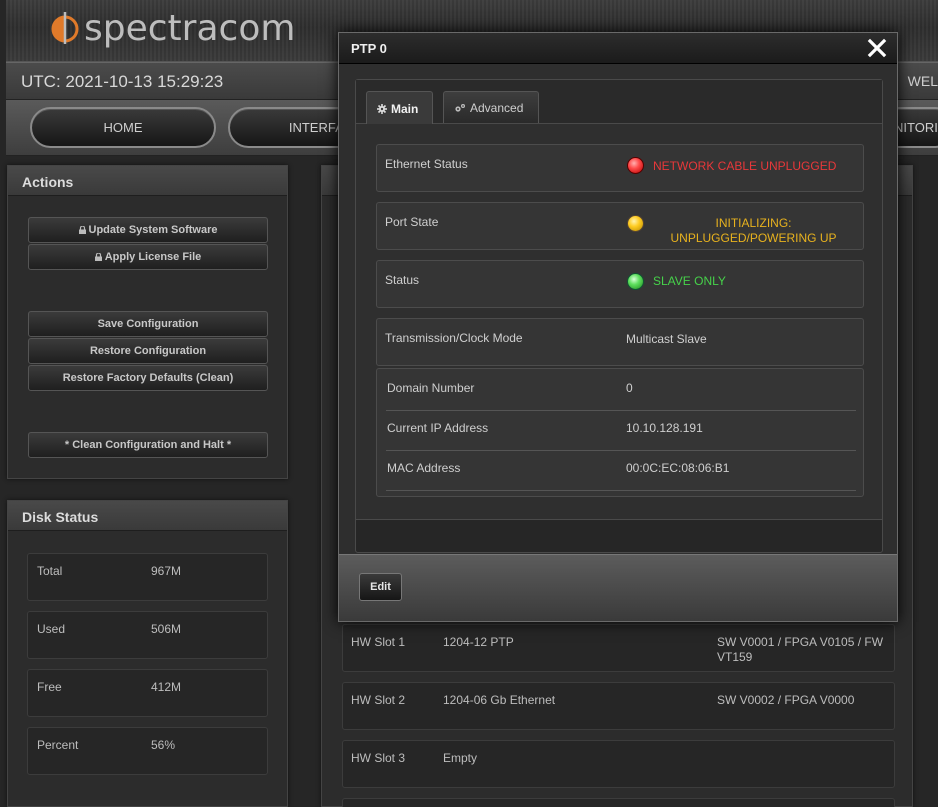  What do you see at coordinates (689, 281) in the screenshot?
I see `status-value: SLAVE ONLY` at bounding box center [689, 281].